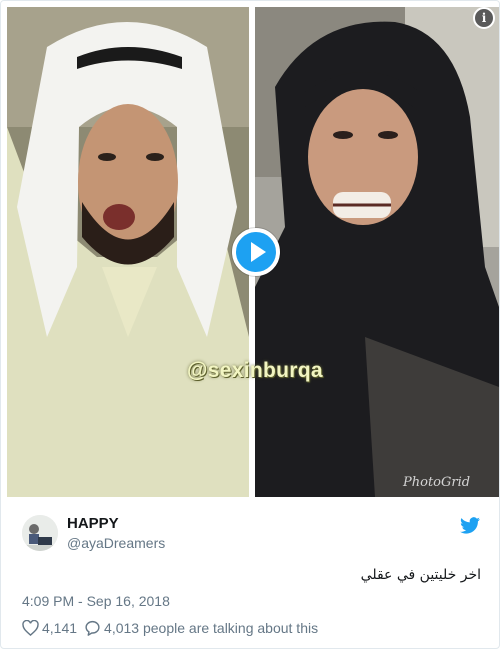 This screenshot has height=649, width=500. Describe the element at coordinates (420, 575) in the screenshot. I see `tweet-text: اخر خليتين في عقلي` at that location.